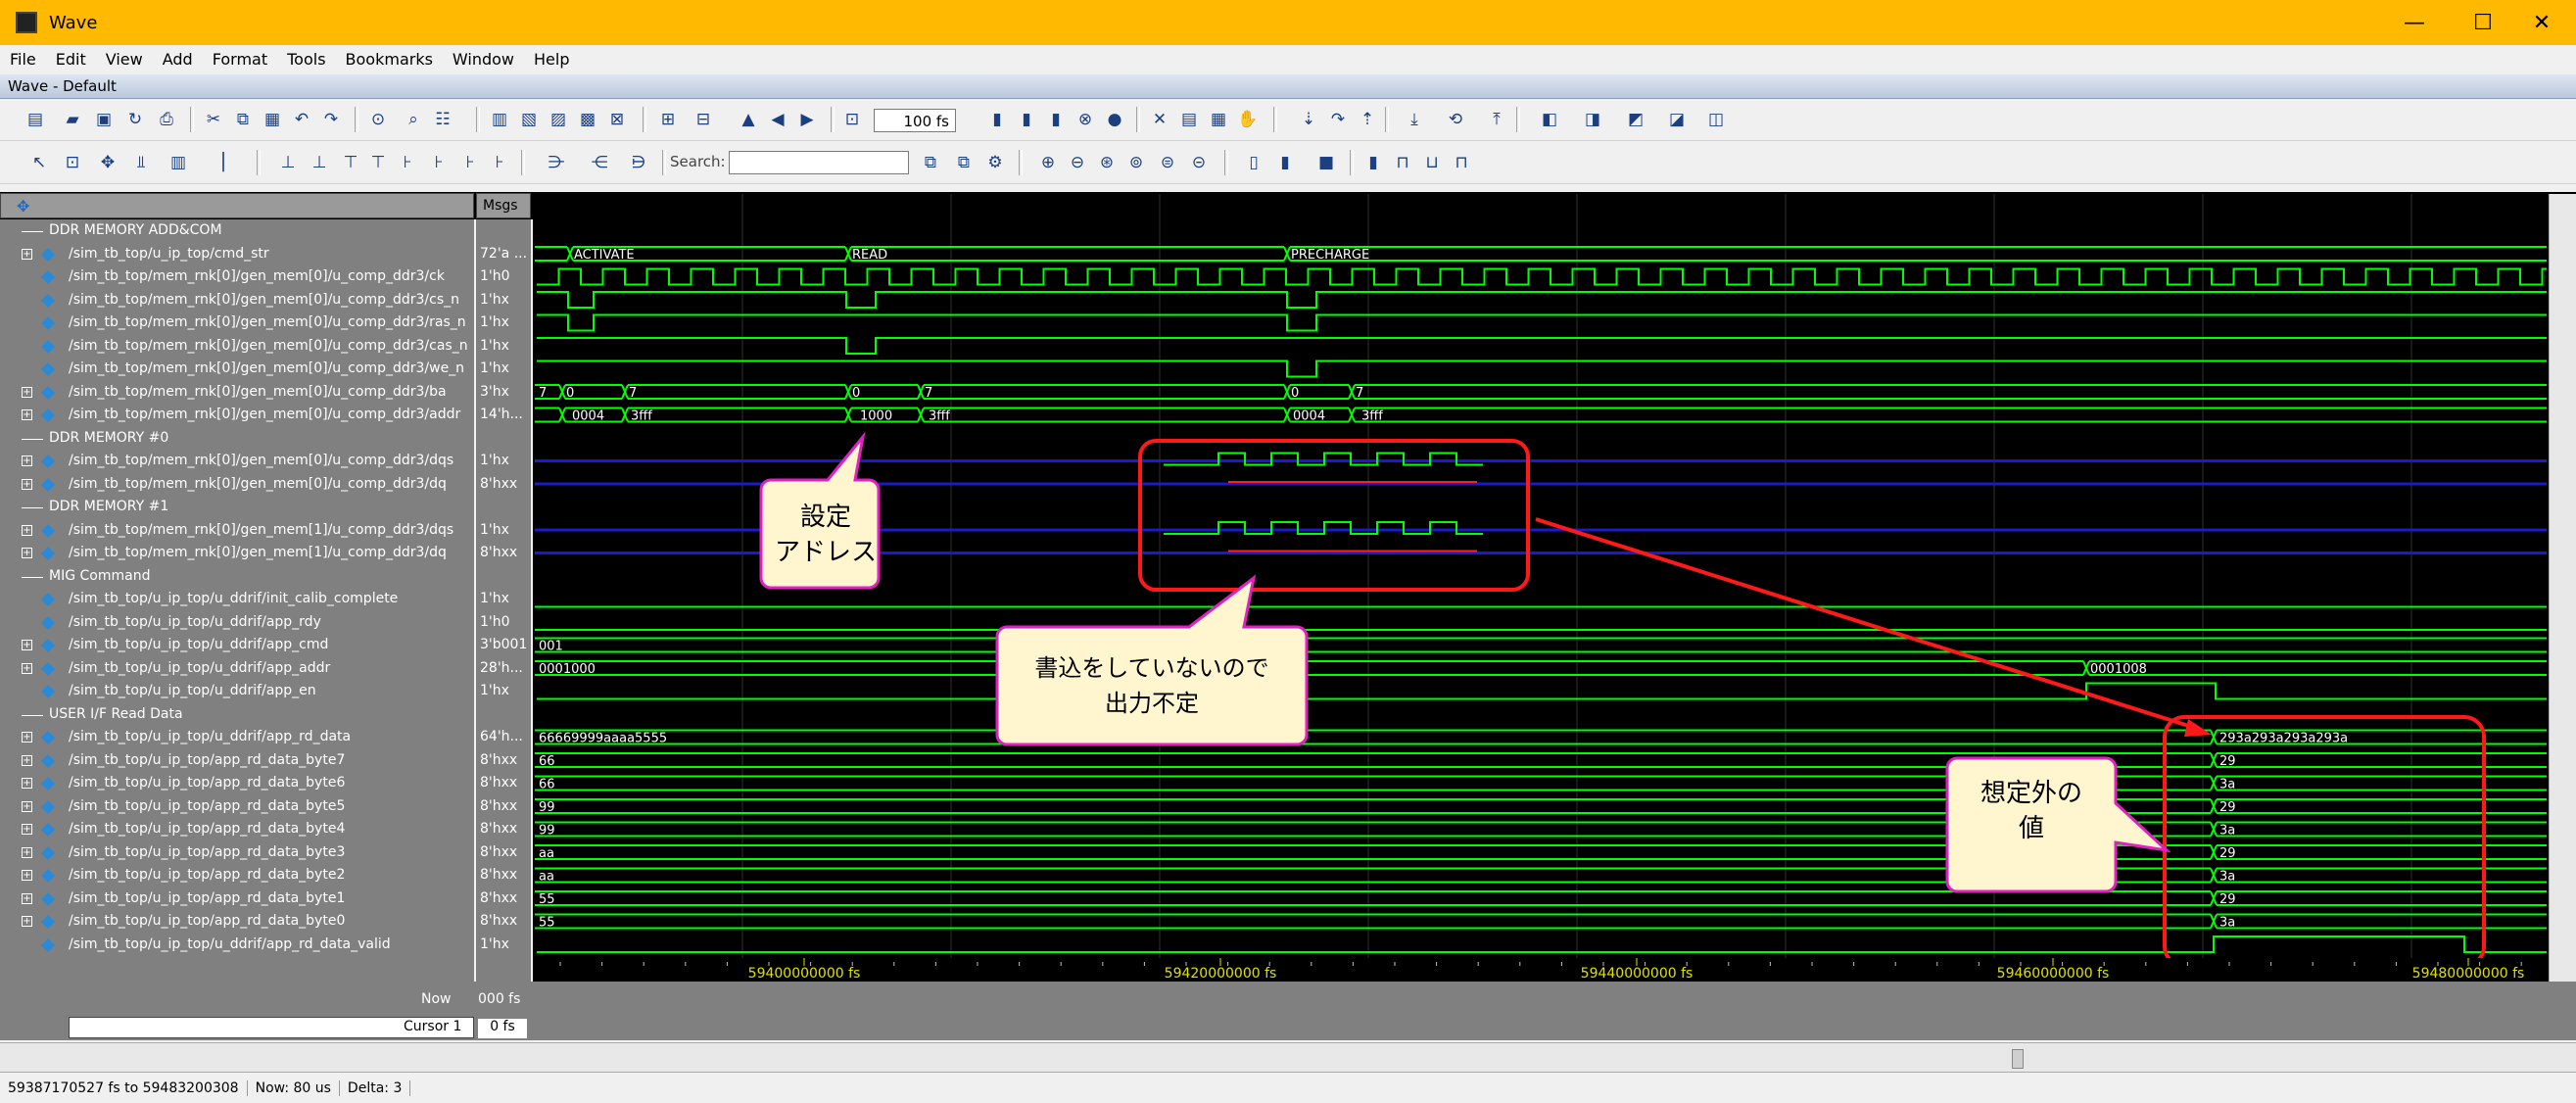  What do you see at coordinates (1288, 1057) in the screenshot?
I see `horizontal-scrollbar` at bounding box center [1288, 1057].